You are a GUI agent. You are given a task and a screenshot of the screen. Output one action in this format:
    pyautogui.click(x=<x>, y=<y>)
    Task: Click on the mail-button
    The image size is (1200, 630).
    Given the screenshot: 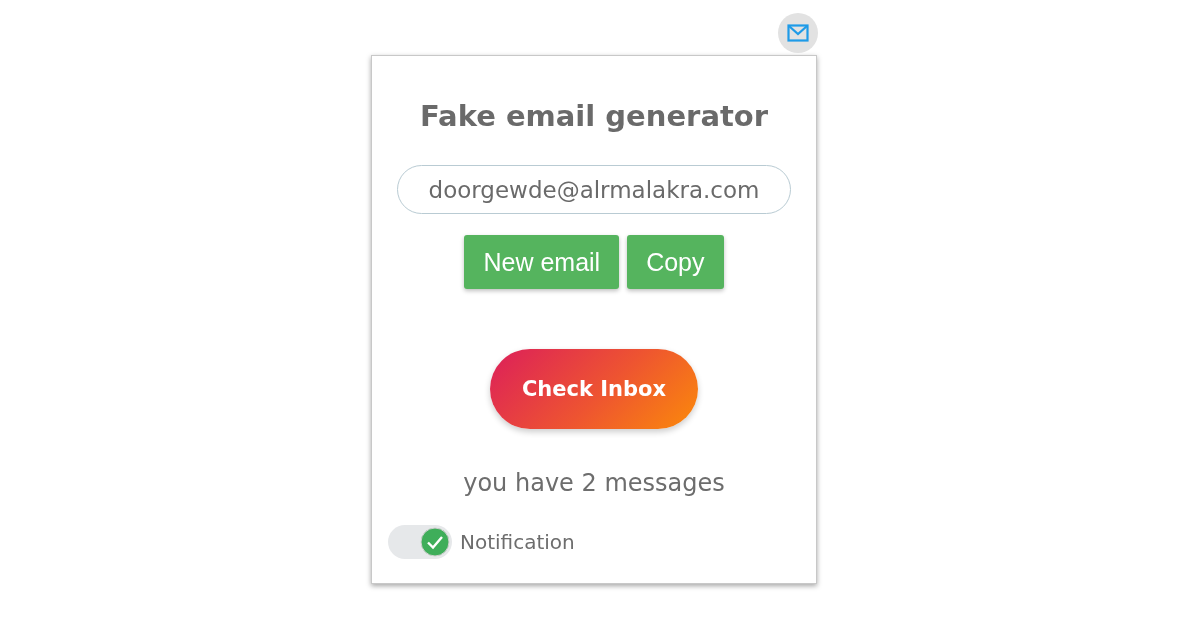 What is the action you would take?
    pyautogui.click(x=798, y=33)
    